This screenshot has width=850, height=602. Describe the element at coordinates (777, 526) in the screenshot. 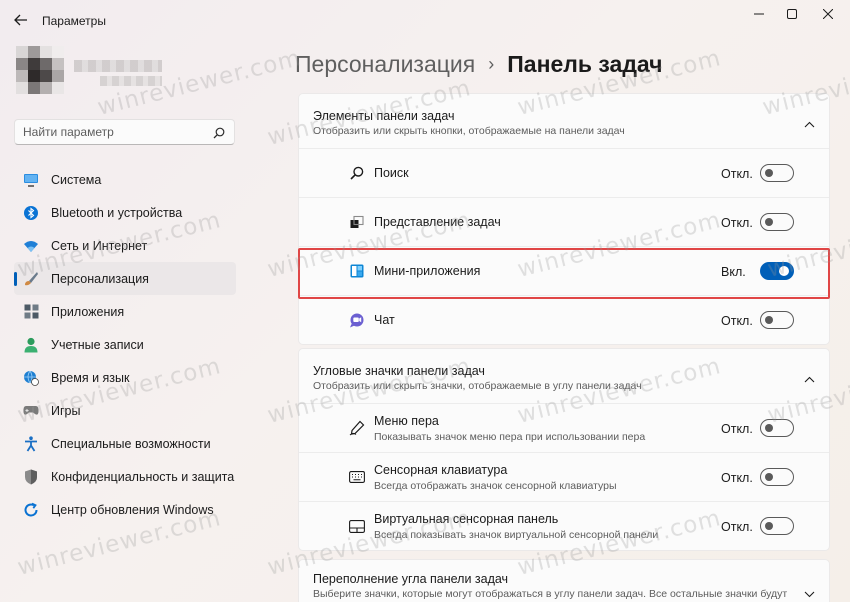

I see `virtual-touchpad-toggle` at that location.